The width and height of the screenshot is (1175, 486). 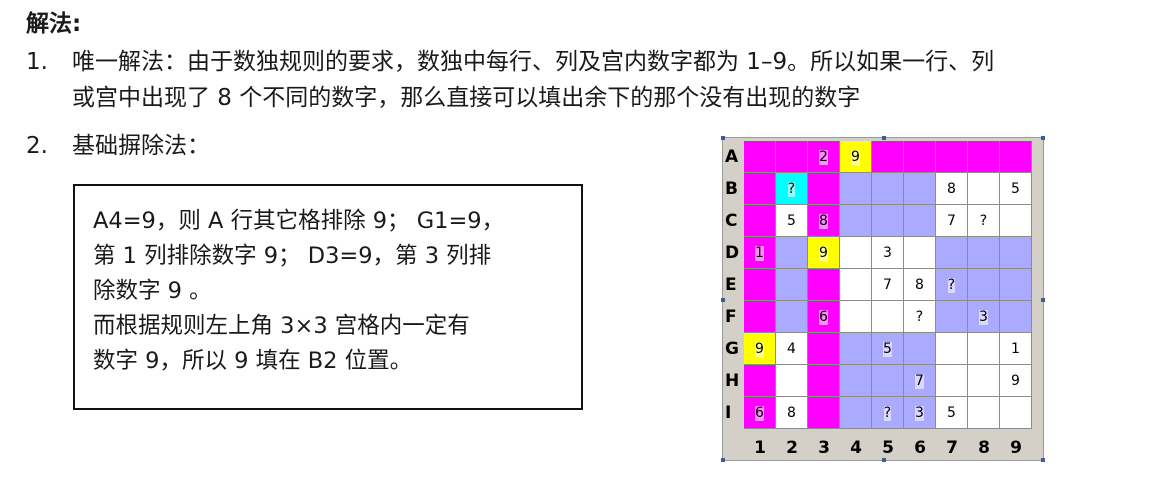 What do you see at coordinates (760, 317) in the screenshot?
I see `cell-f1` at bounding box center [760, 317].